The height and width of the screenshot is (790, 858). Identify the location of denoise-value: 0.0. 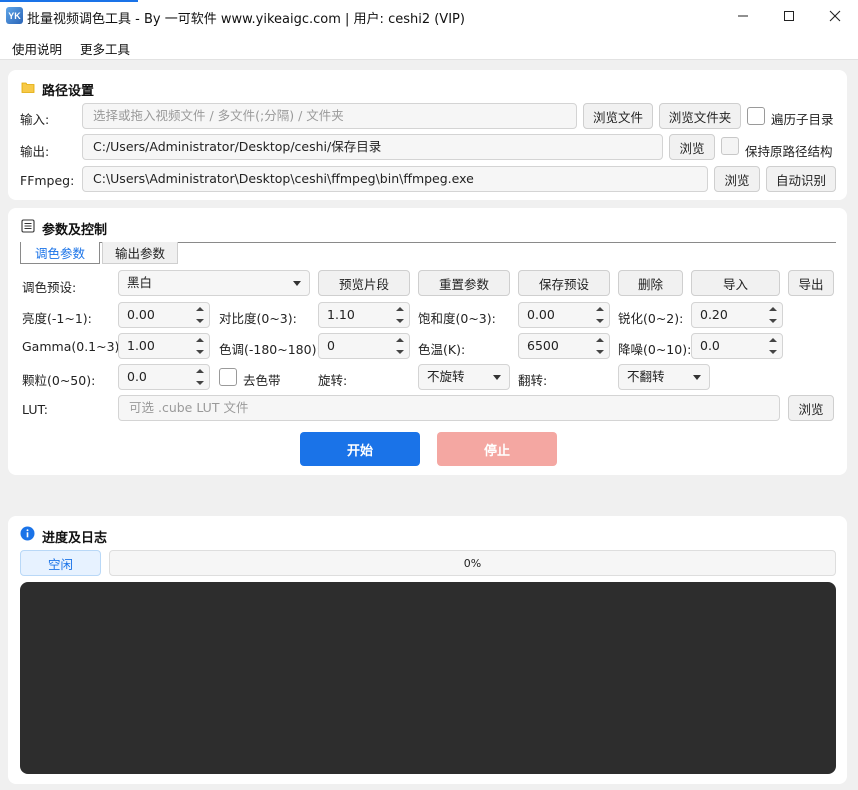
(710, 345).